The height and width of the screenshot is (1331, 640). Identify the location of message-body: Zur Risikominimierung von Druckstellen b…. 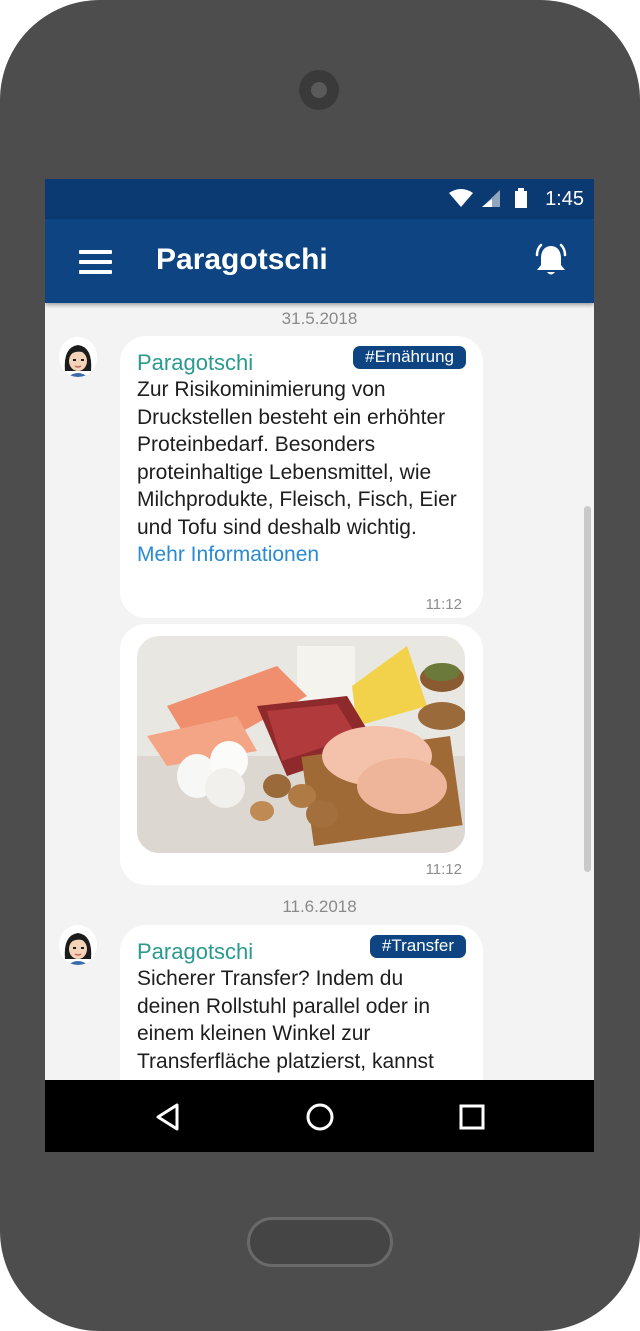
(297, 458).